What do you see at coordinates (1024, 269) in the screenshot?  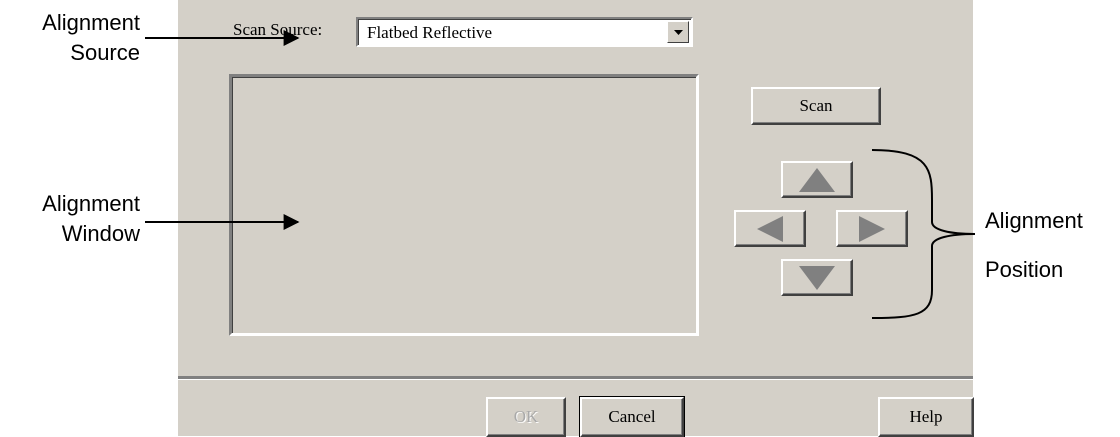 I see `annotation-line-2: Position` at bounding box center [1024, 269].